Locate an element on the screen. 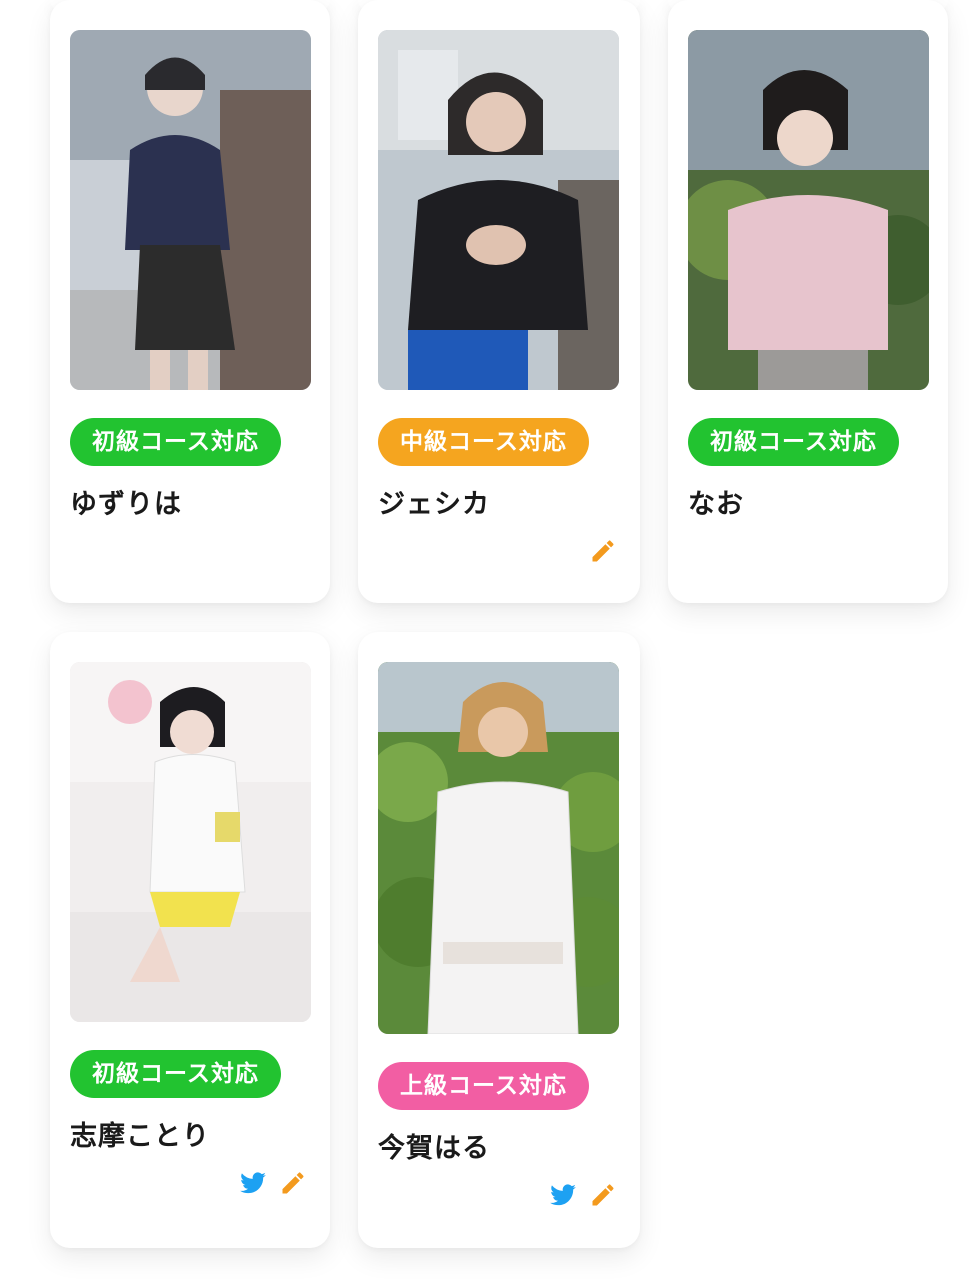  profile-card: 上級コース対応 今賀はる is located at coordinates (499, 940).